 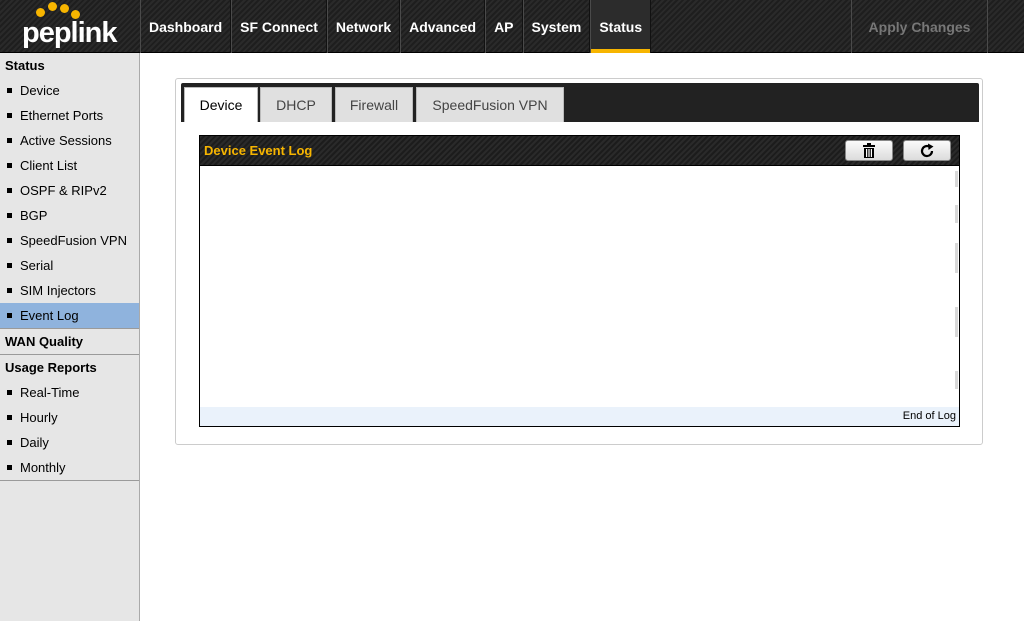 What do you see at coordinates (556, 26) in the screenshot?
I see `nav-system: System` at bounding box center [556, 26].